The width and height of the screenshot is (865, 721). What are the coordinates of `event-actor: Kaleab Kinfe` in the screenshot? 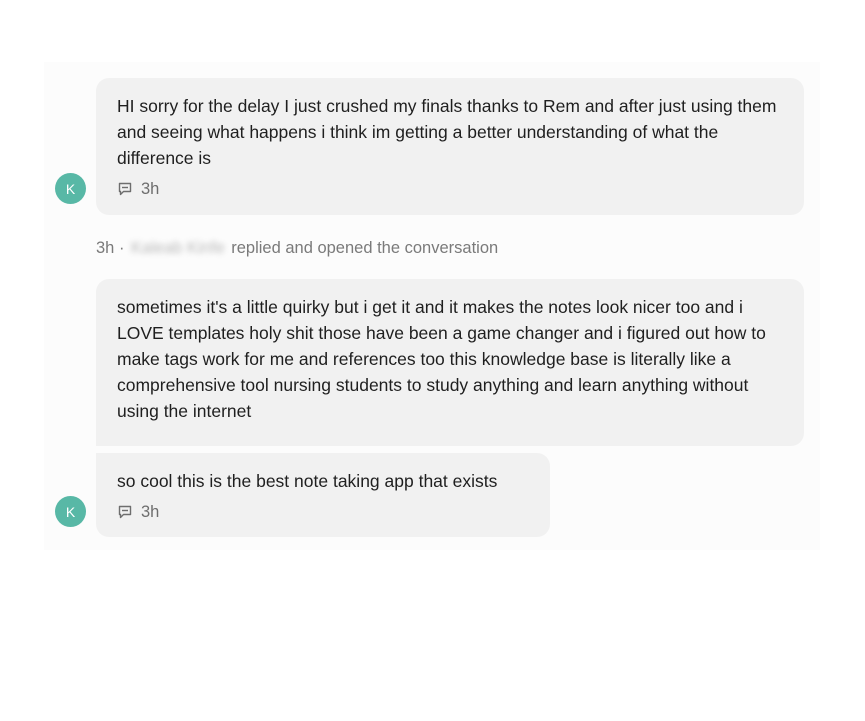 It's located at (178, 248).